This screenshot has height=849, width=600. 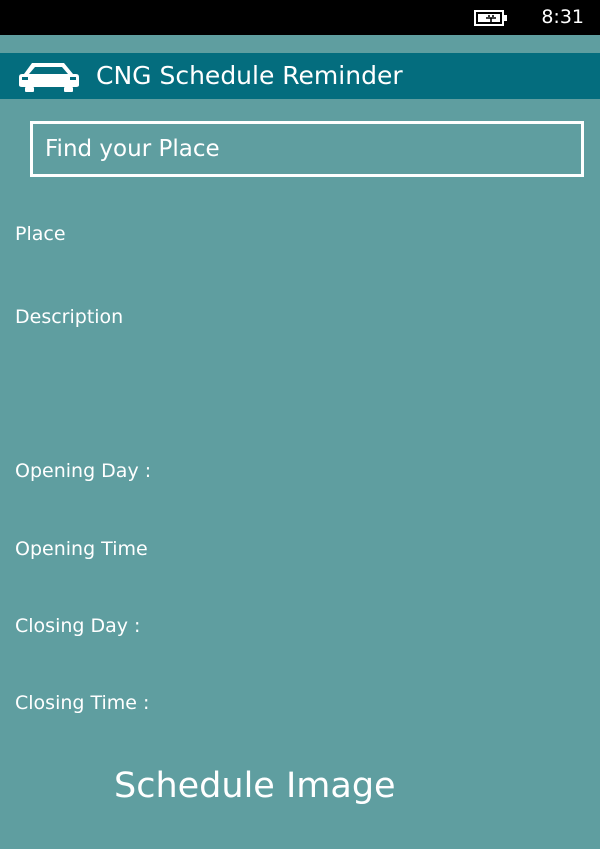 I want to click on opening-day-label: Opening Day :, so click(x=83, y=471).